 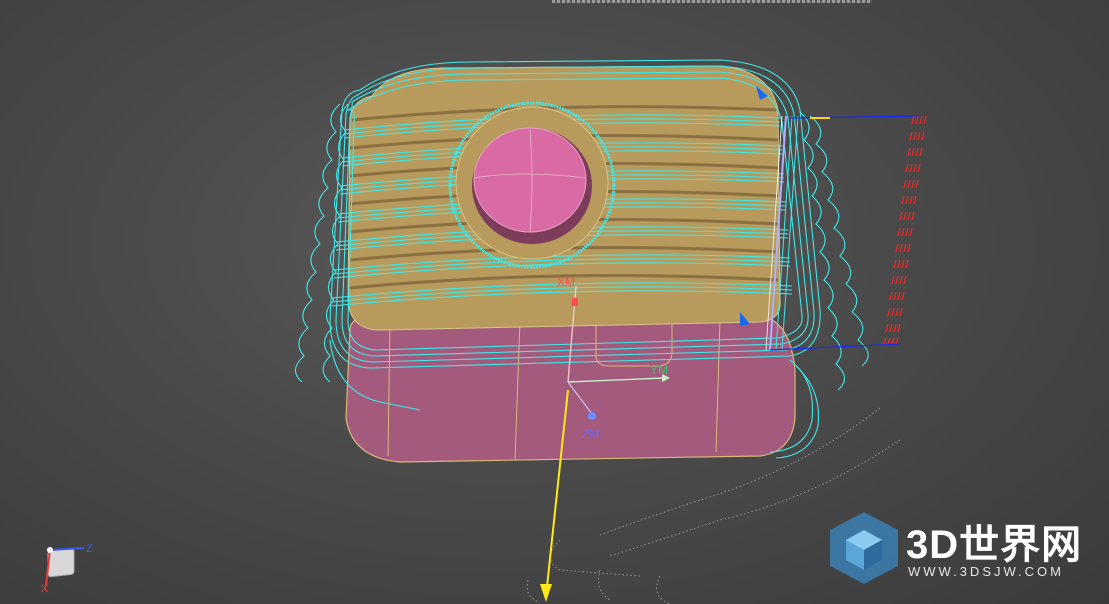 I want to click on view-triad: Z X, so click(x=73, y=568).